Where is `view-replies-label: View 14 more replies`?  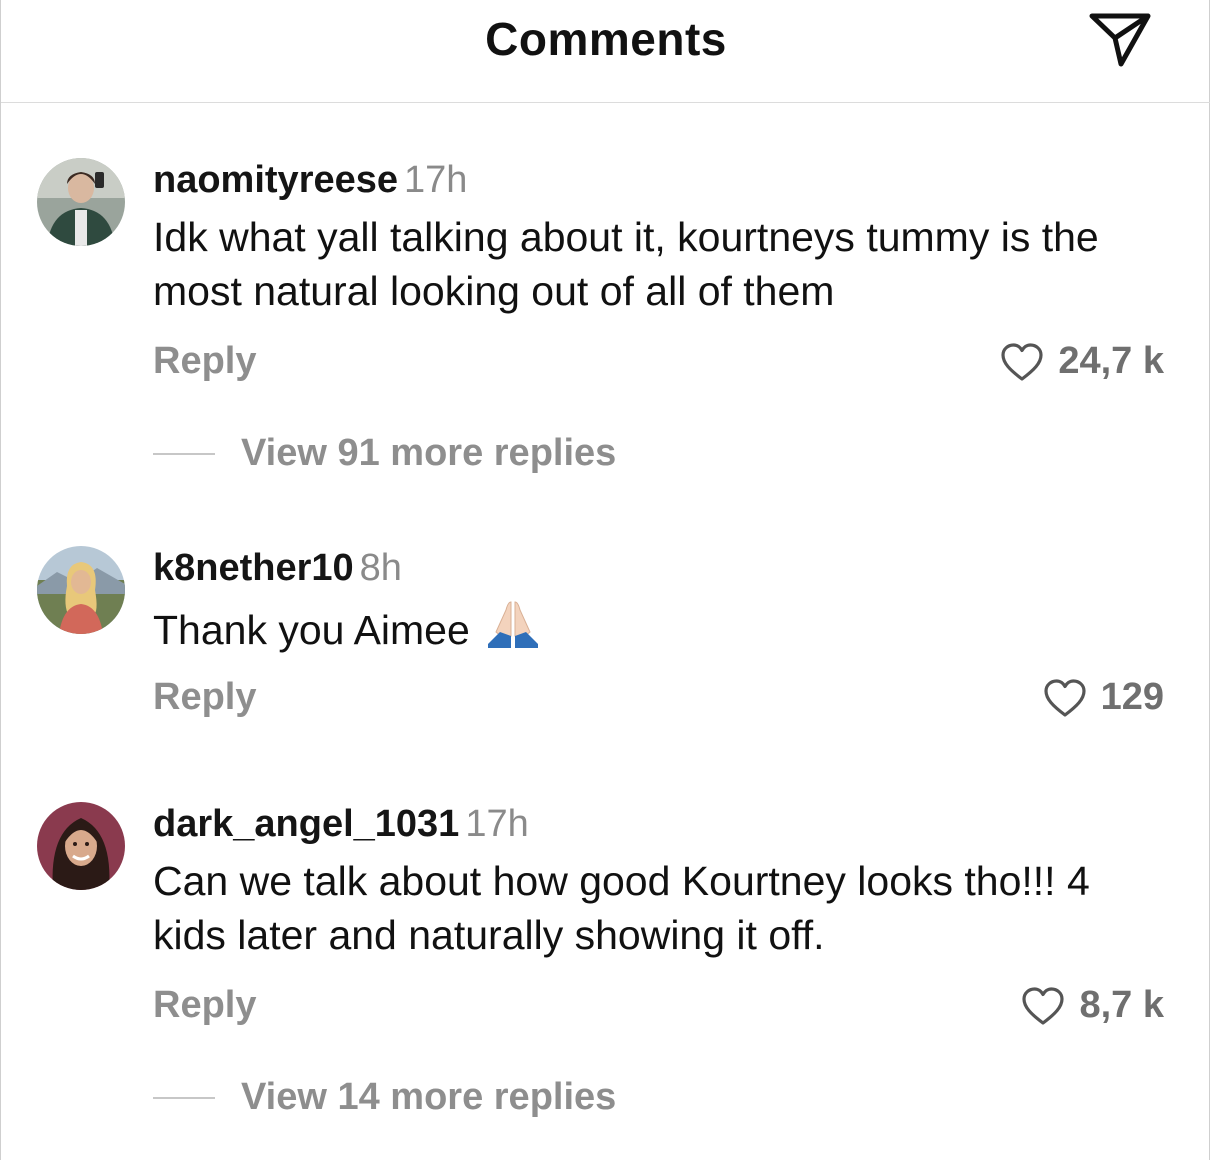 view-replies-label: View 14 more replies is located at coordinates (429, 1097).